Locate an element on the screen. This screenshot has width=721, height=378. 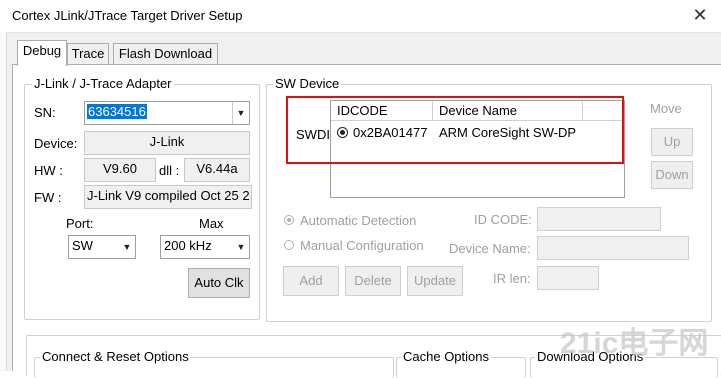
watermark-logo: 21ic电子网 is located at coordinates (634, 343).